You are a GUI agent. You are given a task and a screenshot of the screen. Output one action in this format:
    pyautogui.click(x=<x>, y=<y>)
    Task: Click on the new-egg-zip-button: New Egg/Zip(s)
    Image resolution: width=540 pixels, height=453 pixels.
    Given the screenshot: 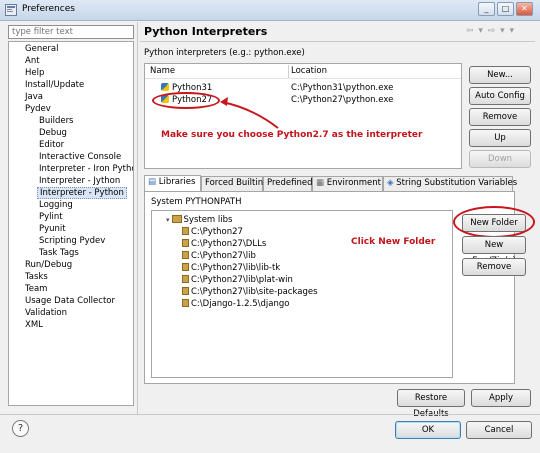 What is the action you would take?
    pyautogui.click(x=494, y=251)
    